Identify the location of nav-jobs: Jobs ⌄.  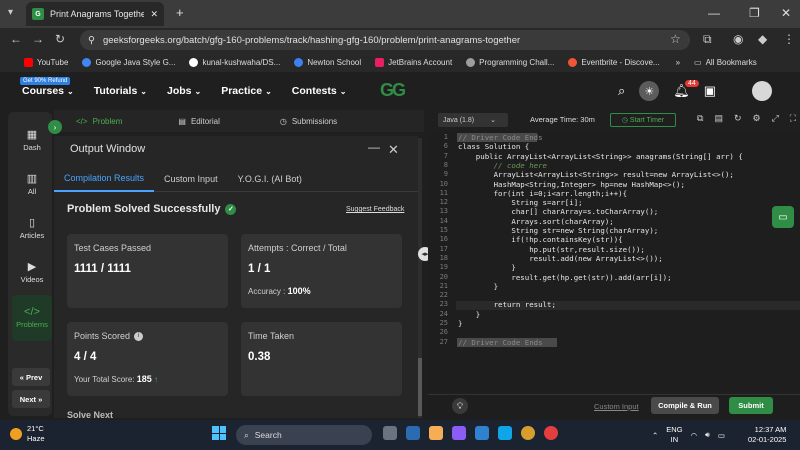
(184, 91).